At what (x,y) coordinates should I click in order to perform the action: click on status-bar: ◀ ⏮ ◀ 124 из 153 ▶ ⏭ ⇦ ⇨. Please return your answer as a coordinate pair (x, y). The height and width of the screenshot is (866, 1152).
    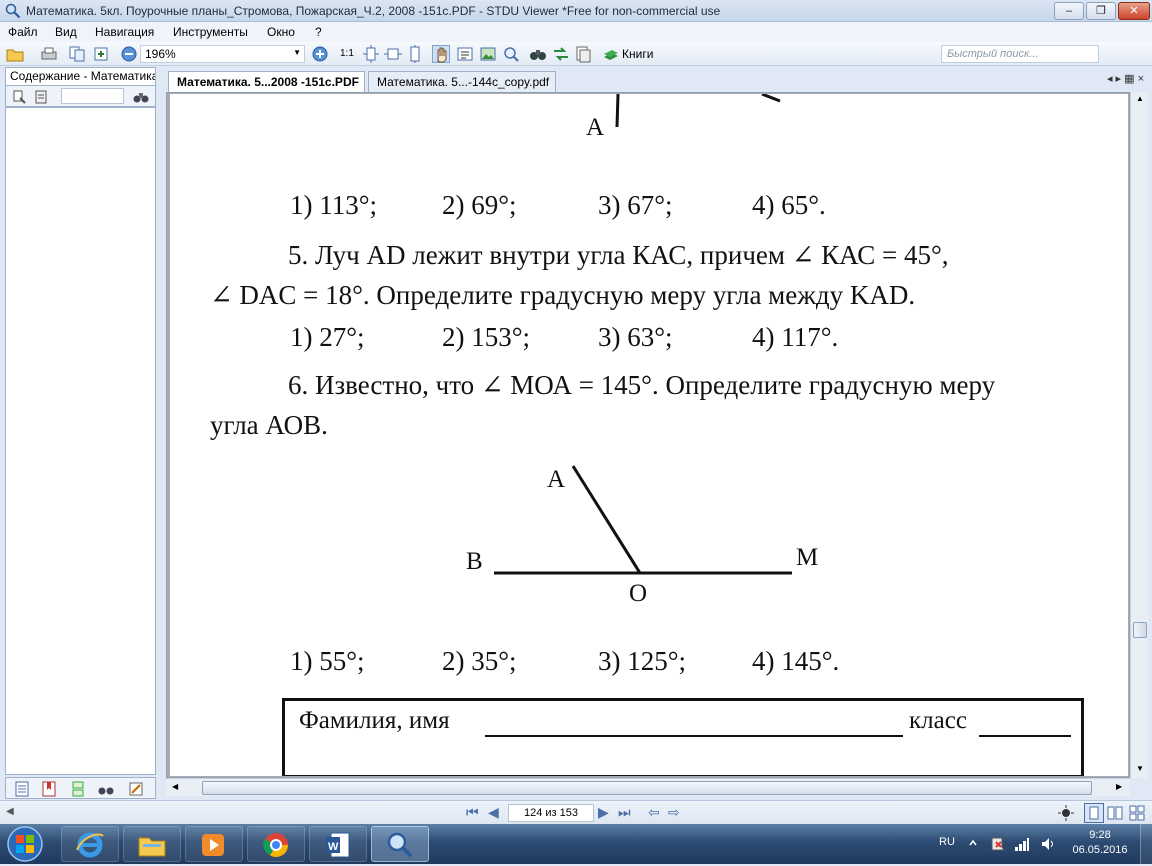
    Looking at the image, I should click on (576, 812).